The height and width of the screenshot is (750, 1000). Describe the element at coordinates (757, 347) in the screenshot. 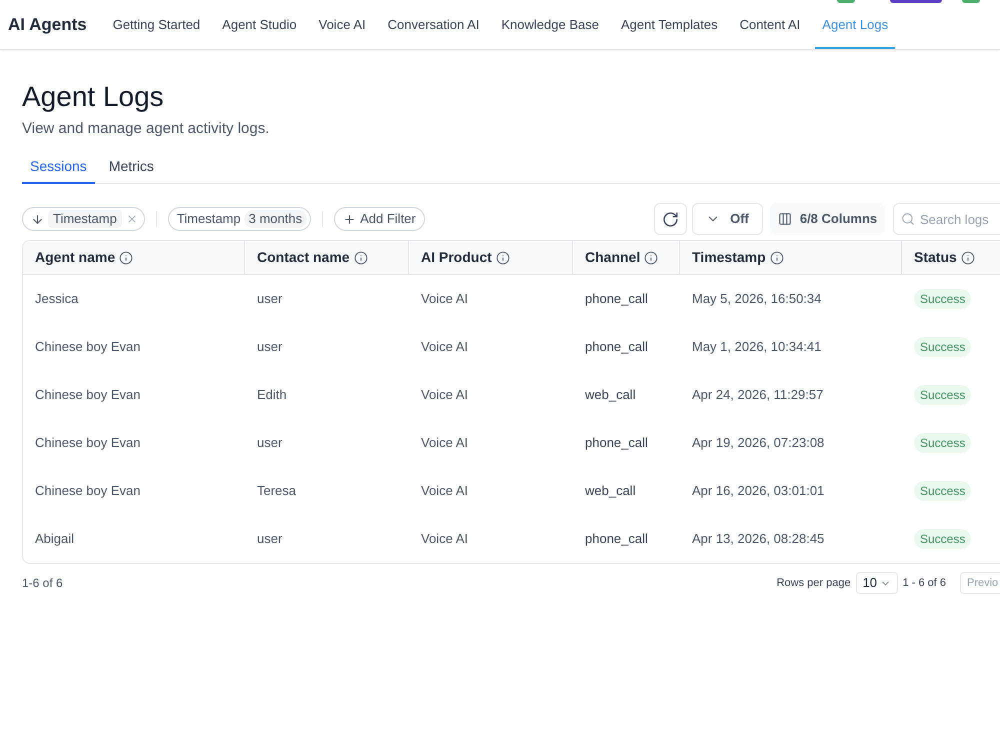

I see `table-cell-text: May 1, 2026, 10:34:41` at that location.